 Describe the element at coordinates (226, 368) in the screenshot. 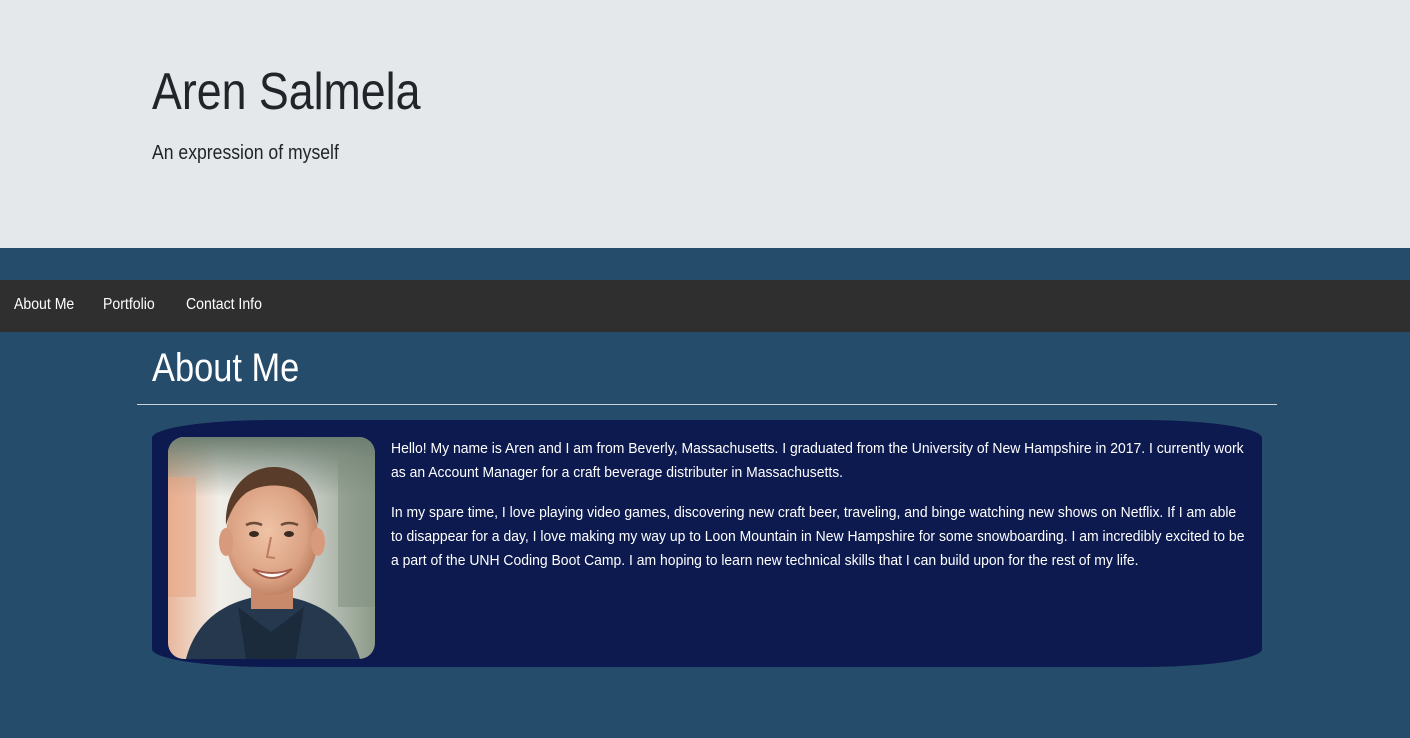

I see `about-me-heading: About Me` at that location.